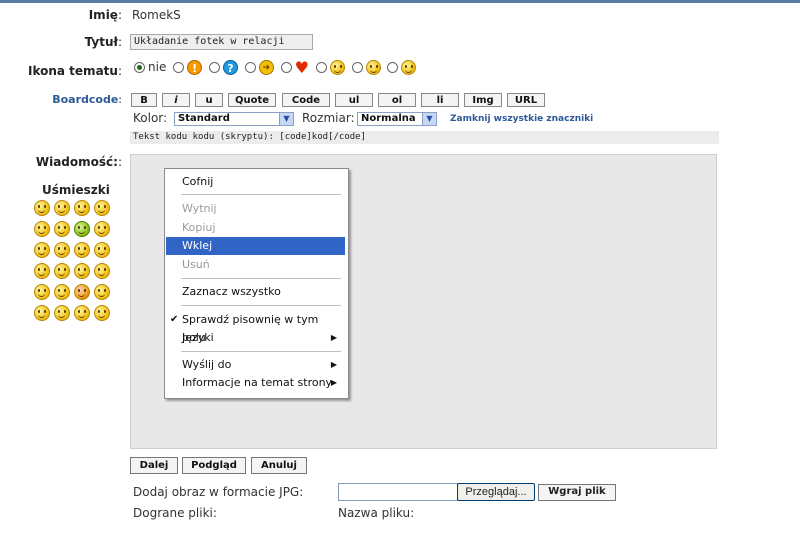 Image resolution: width=800 pixels, height=534 pixels. I want to click on uploaded-files-label: Dograne pliki:, so click(175, 513).